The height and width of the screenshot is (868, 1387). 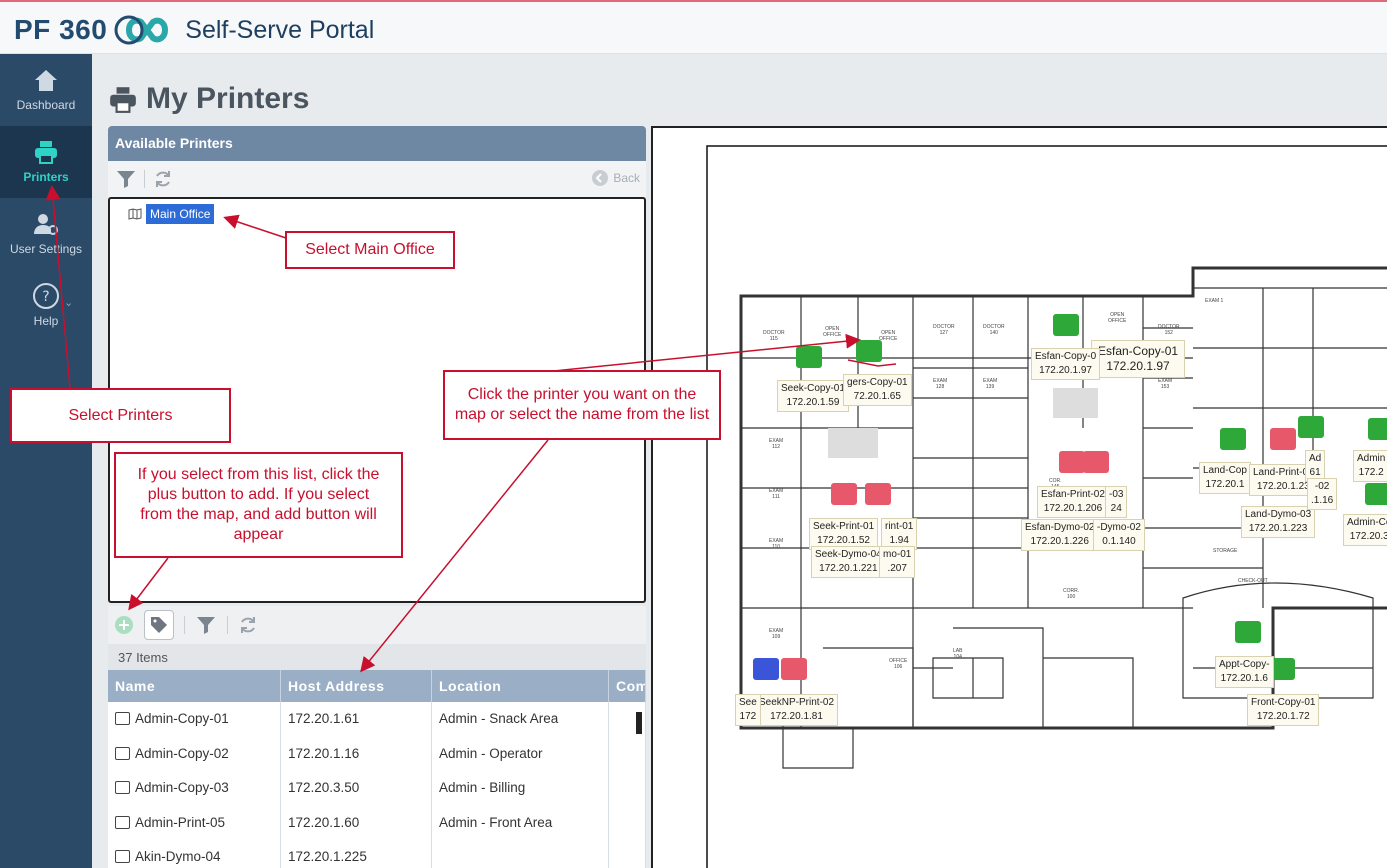 What do you see at coordinates (1066, 364) in the screenshot?
I see `printer-label: Esfan-Copy-0 172.20.1.97` at bounding box center [1066, 364].